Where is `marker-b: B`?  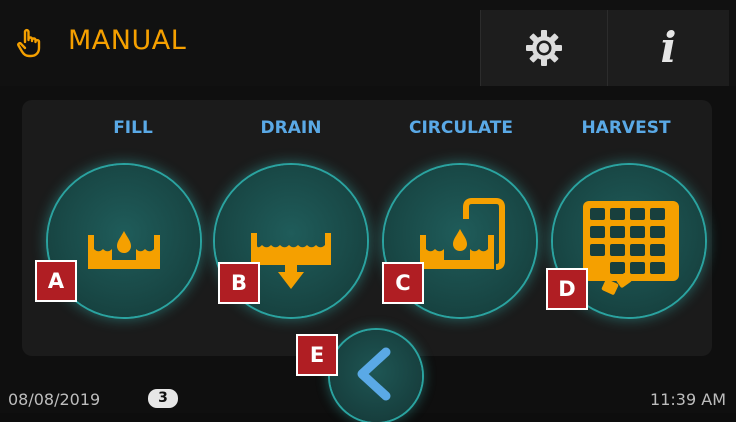 marker-b: B is located at coordinates (239, 283).